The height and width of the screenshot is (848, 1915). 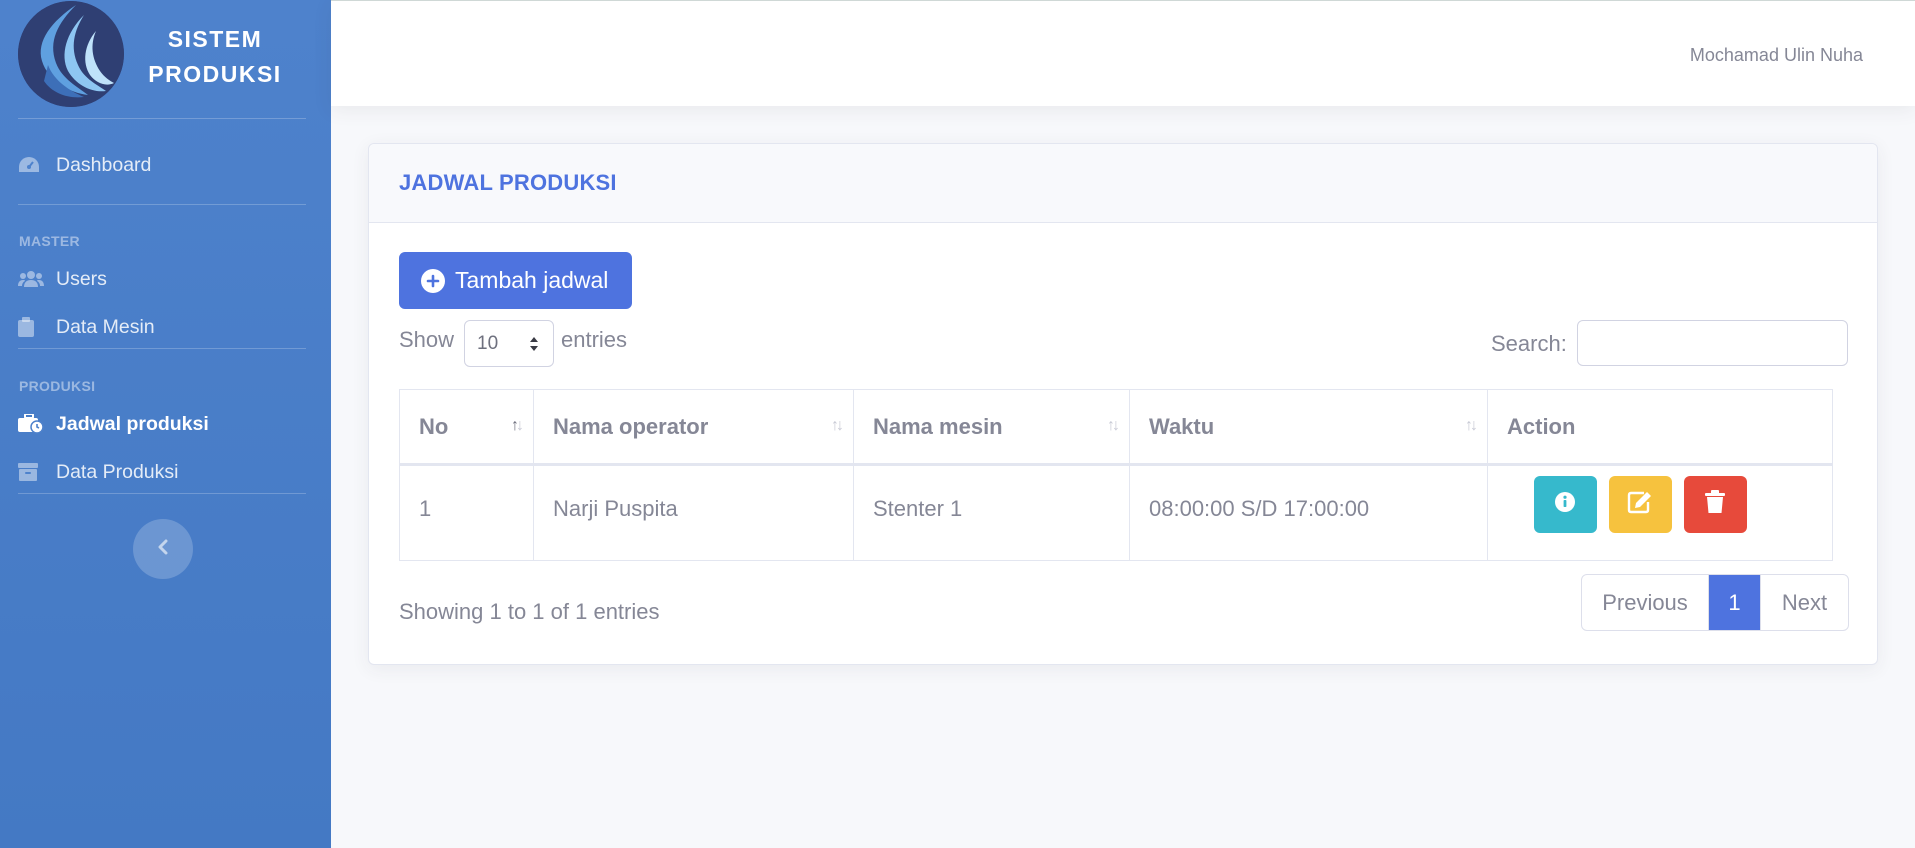 I want to click on edit-icon, so click(x=1640, y=505).